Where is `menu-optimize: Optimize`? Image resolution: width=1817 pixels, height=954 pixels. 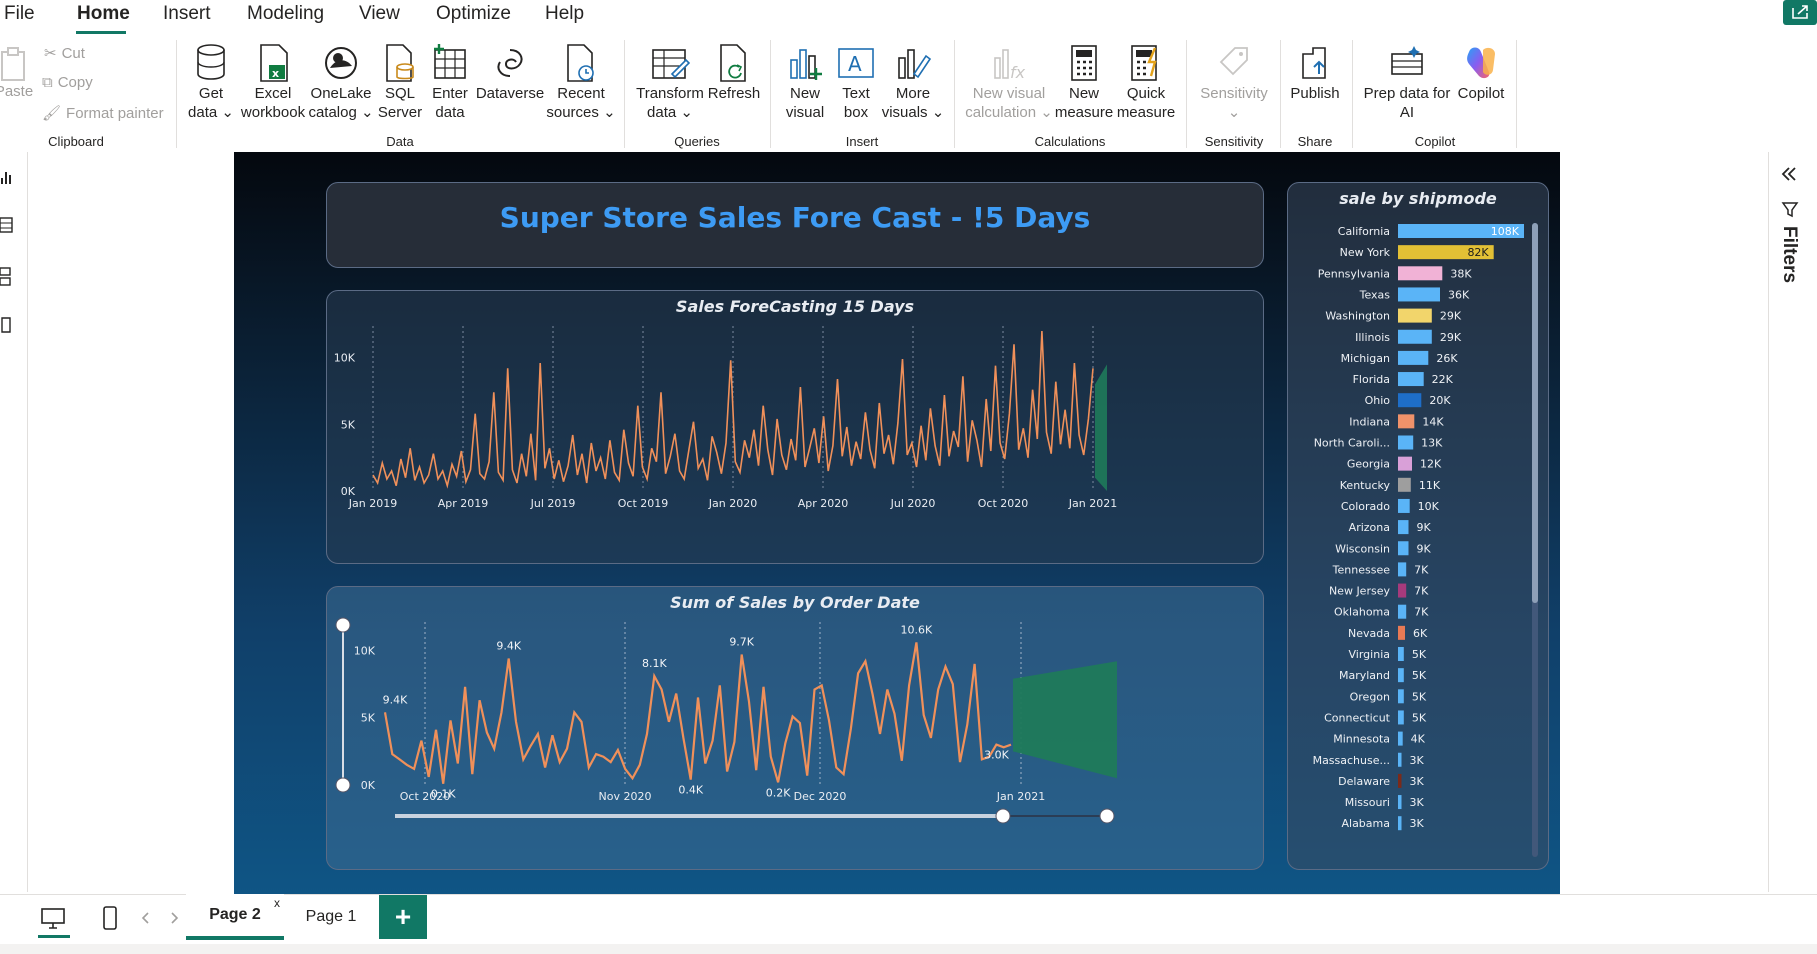 menu-optimize: Optimize is located at coordinates (473, 14).